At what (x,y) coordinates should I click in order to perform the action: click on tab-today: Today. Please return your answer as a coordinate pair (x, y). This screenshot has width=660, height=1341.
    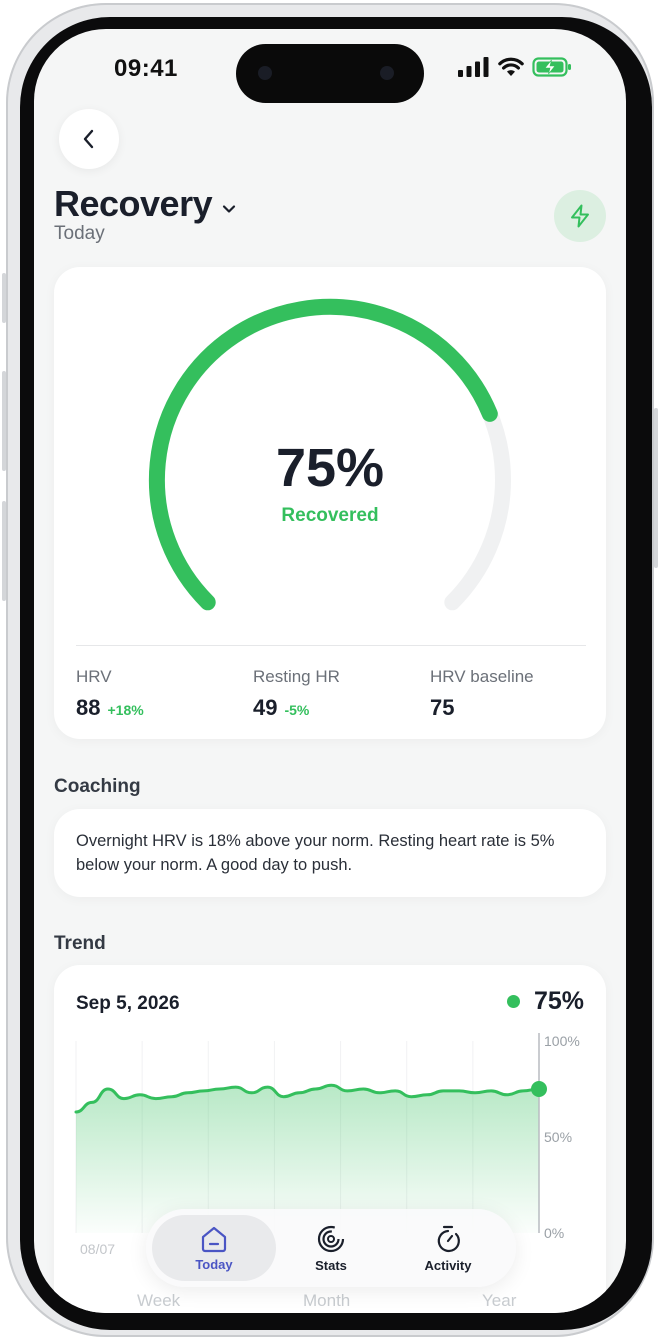
    Looking at the image, I should click on (214, 1248).